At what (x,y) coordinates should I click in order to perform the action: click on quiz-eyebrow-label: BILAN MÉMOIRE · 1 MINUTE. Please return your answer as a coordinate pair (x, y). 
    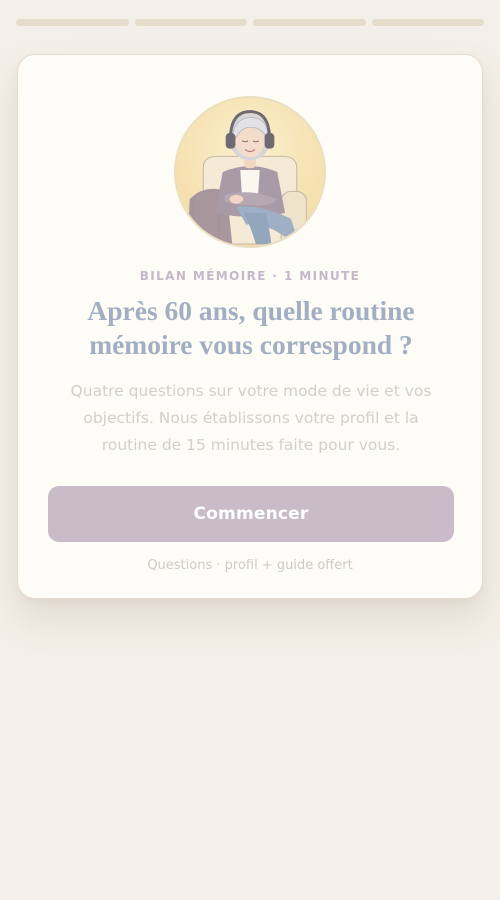
    Looking at the image, I should click on (250, 276).